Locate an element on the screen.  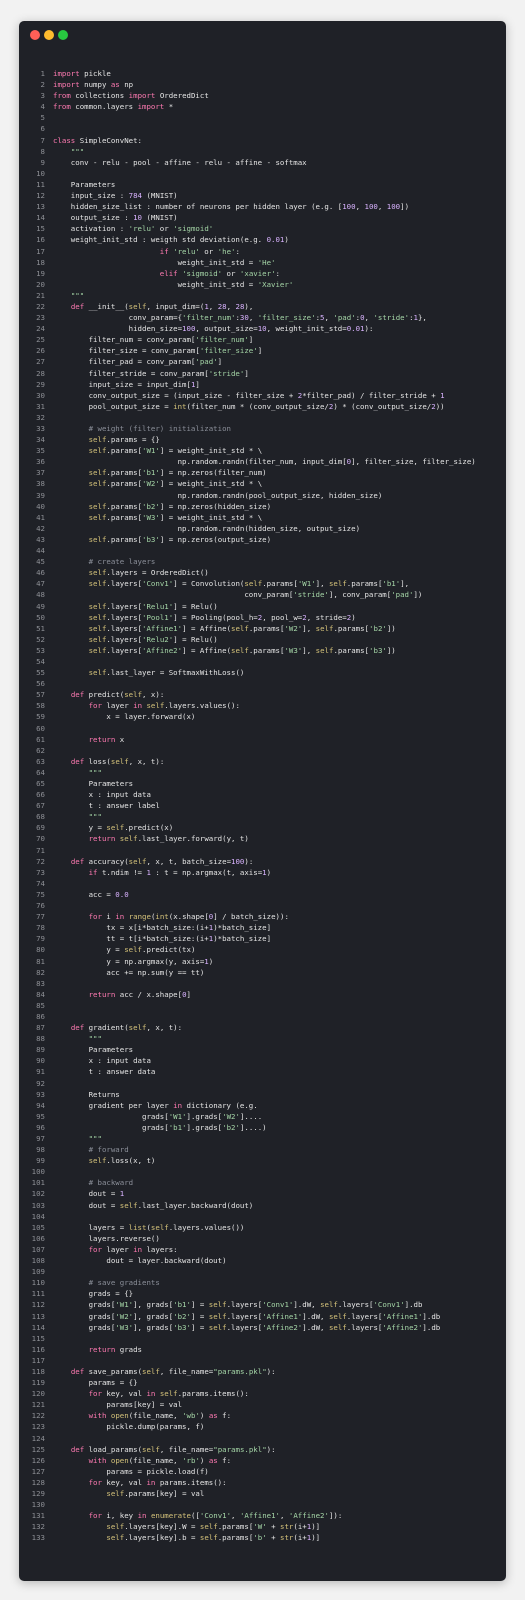
line-number: 69 is located at coordinates (40, 828).